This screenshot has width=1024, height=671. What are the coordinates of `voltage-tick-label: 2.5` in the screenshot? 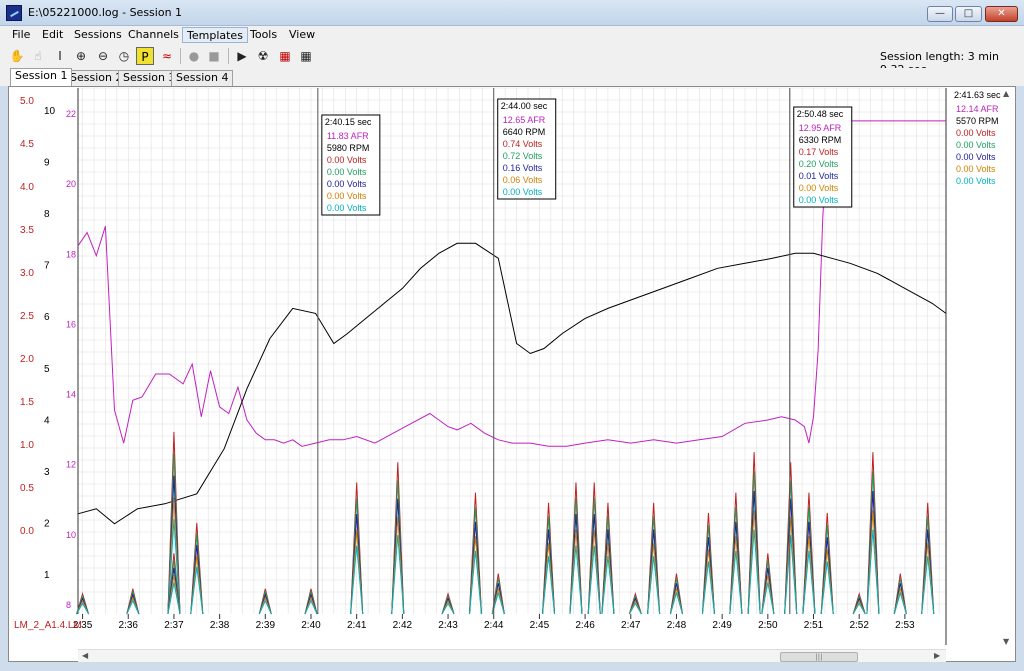 It's located at (27, 316).